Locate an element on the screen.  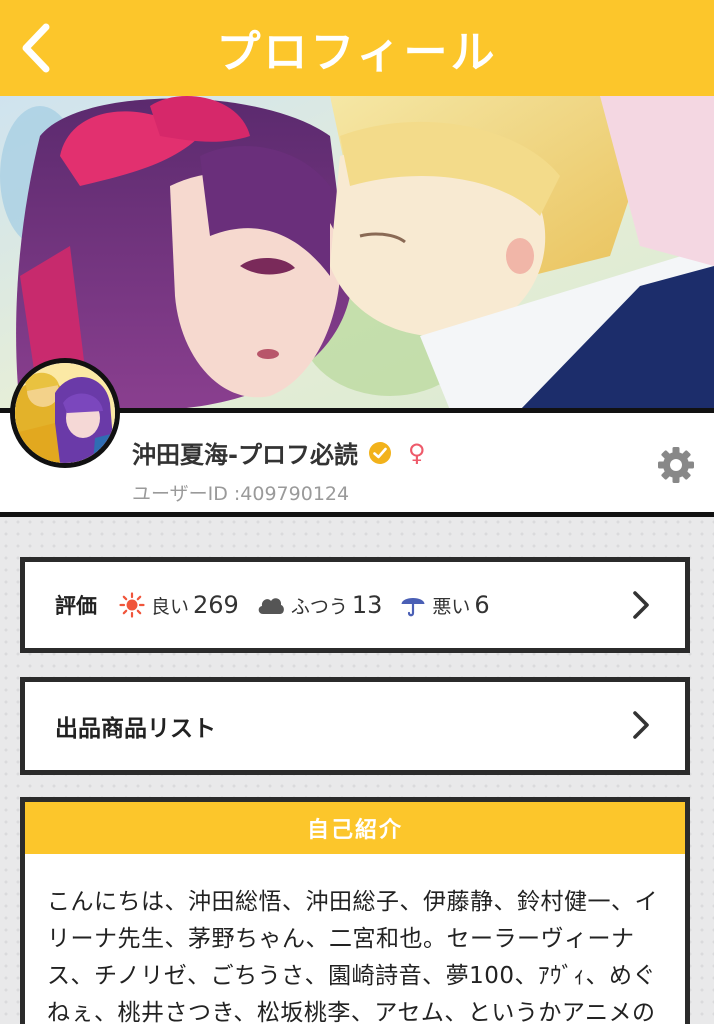
page-title: プロフィール is located at coordinates (357, 52).